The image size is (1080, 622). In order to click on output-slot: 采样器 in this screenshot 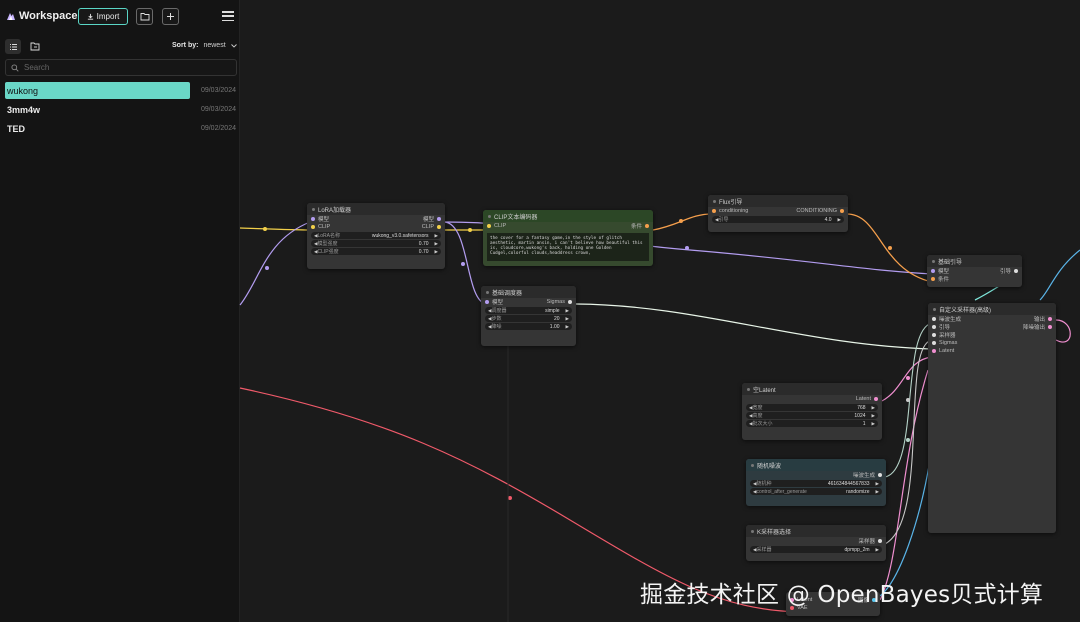, I will do `click(870, 541)`.